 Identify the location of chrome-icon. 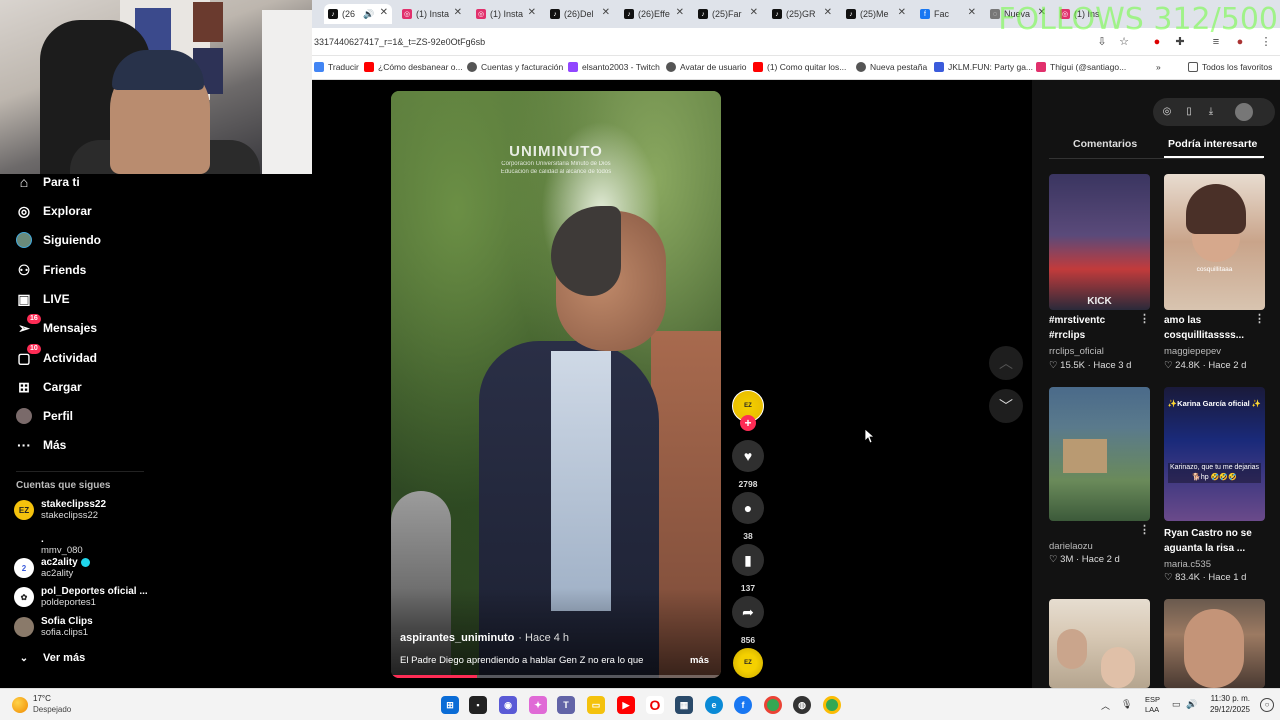
(773, 705).